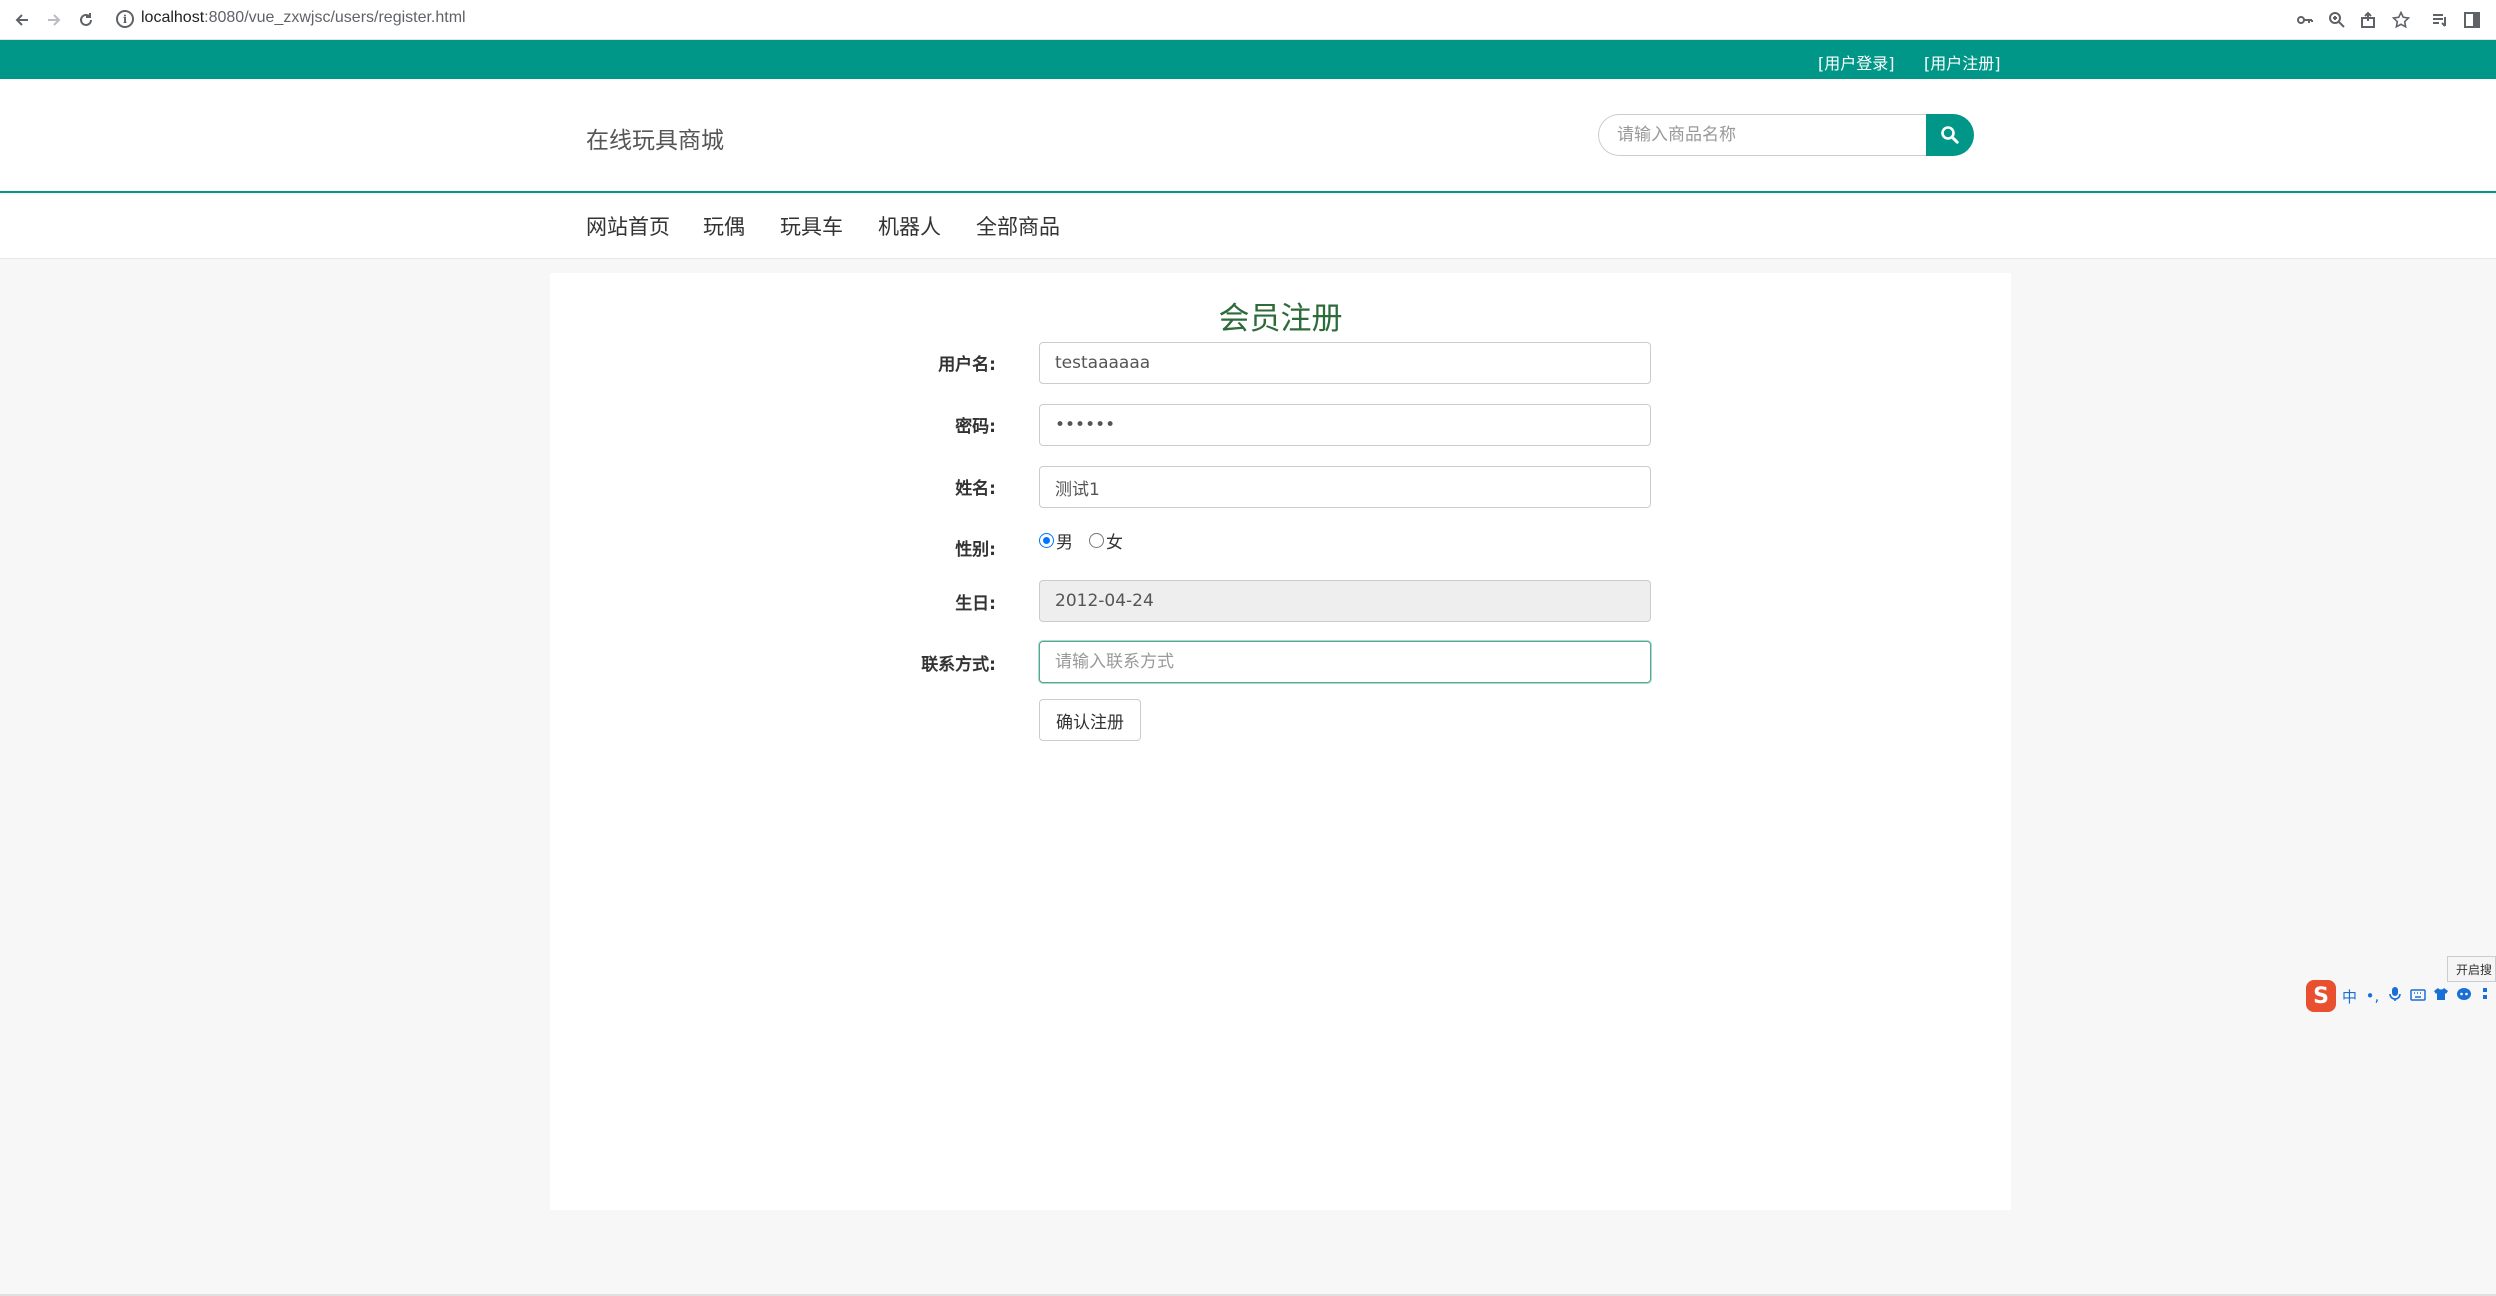 Image resolution: width=2496 pixels, height=1296 pixels. Describe the element at coordinates (1046, 540) in the screenshot. I see `gender-male-radio` at that location.